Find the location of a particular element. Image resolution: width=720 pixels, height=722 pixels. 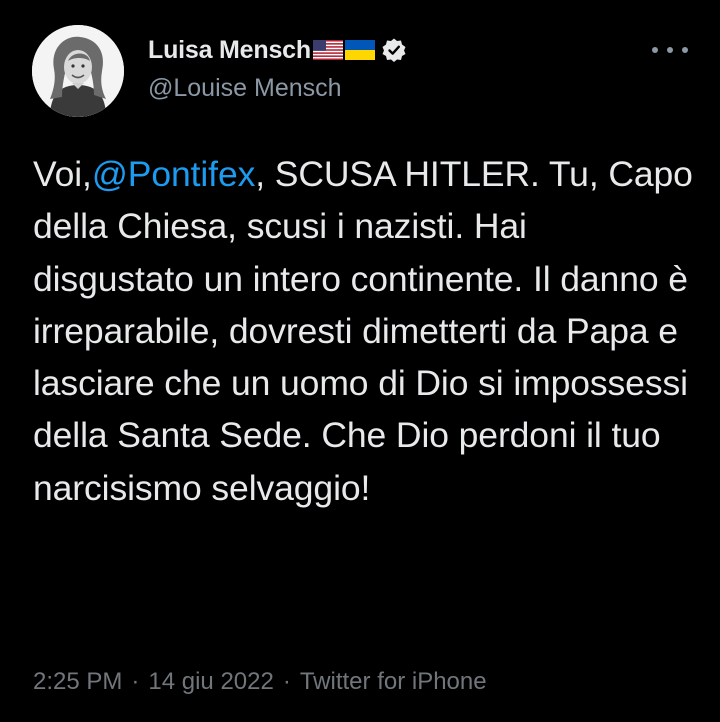

us-flag-icon is located at coordinates (327, 50).